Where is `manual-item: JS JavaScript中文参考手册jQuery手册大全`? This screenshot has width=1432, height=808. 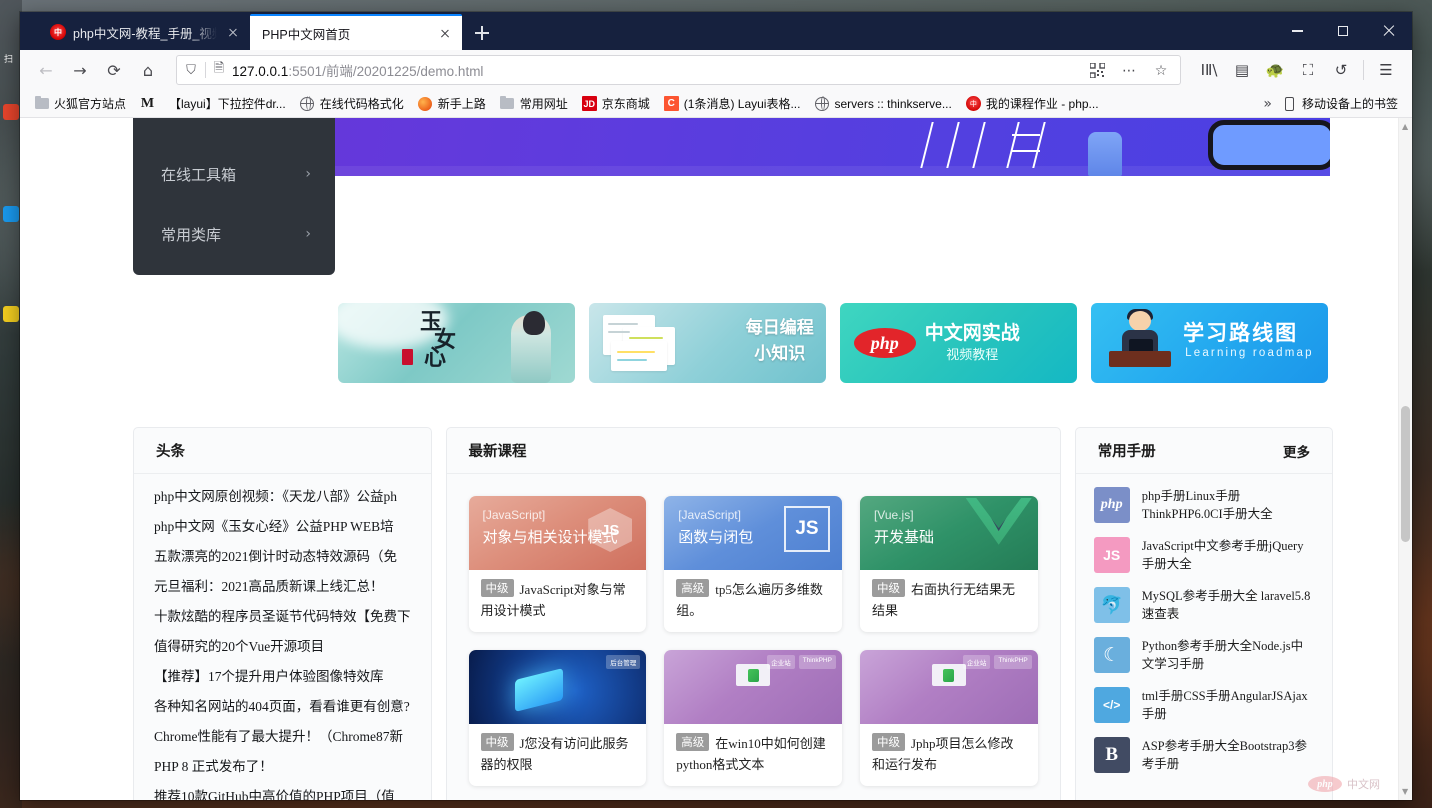 manual-item: JS JavaScript中文参考手册jQuery手册大全 is located at coordinates (1203, 555).